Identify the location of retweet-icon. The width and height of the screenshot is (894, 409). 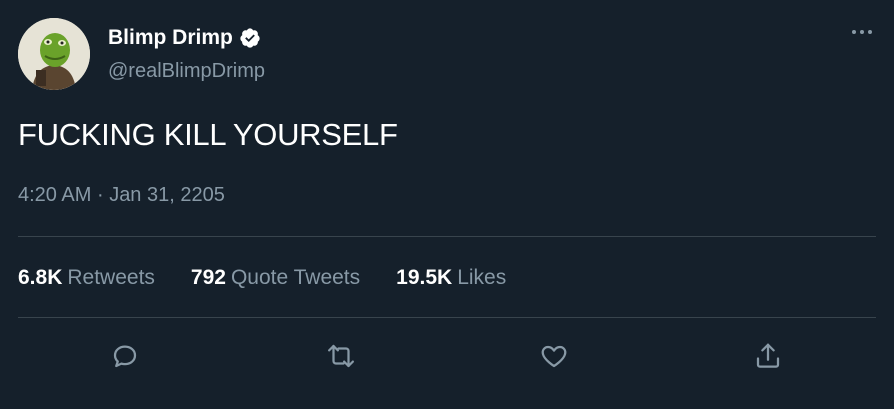
(341, 356).